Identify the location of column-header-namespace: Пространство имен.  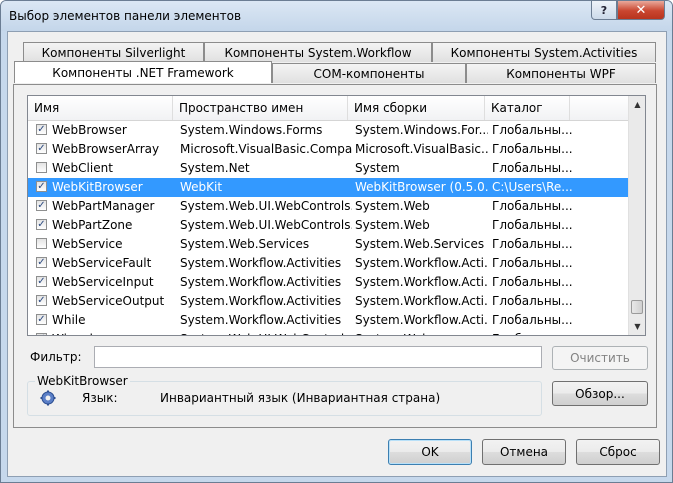
(260, 108).